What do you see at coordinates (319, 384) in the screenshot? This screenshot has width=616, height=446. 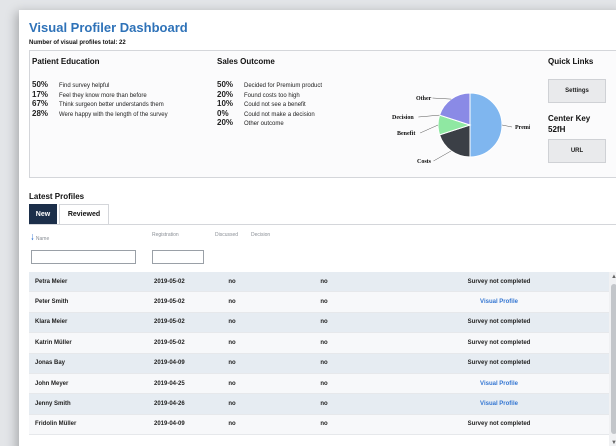 I see `table-row: John Meyer 2019-04-25 no no Visual Profile` at bounding box center [319, 384].